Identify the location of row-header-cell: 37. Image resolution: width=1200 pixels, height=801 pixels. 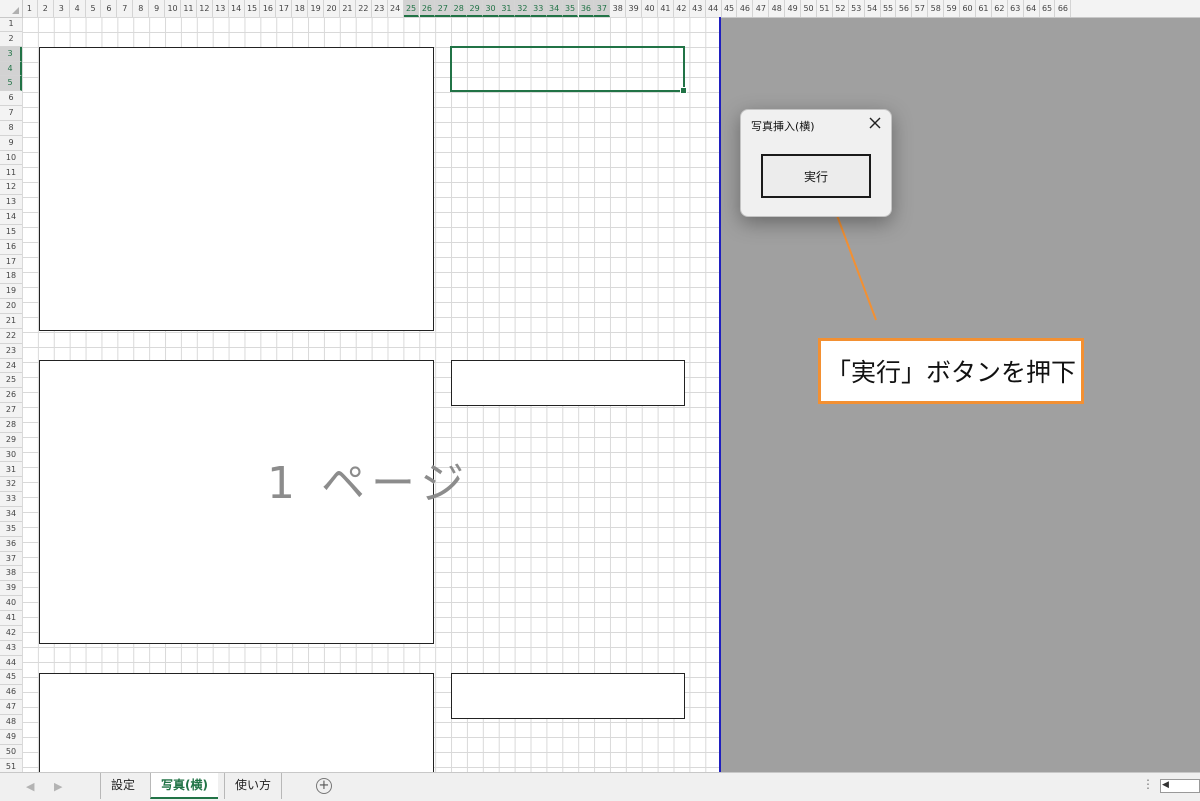
(11, 559).